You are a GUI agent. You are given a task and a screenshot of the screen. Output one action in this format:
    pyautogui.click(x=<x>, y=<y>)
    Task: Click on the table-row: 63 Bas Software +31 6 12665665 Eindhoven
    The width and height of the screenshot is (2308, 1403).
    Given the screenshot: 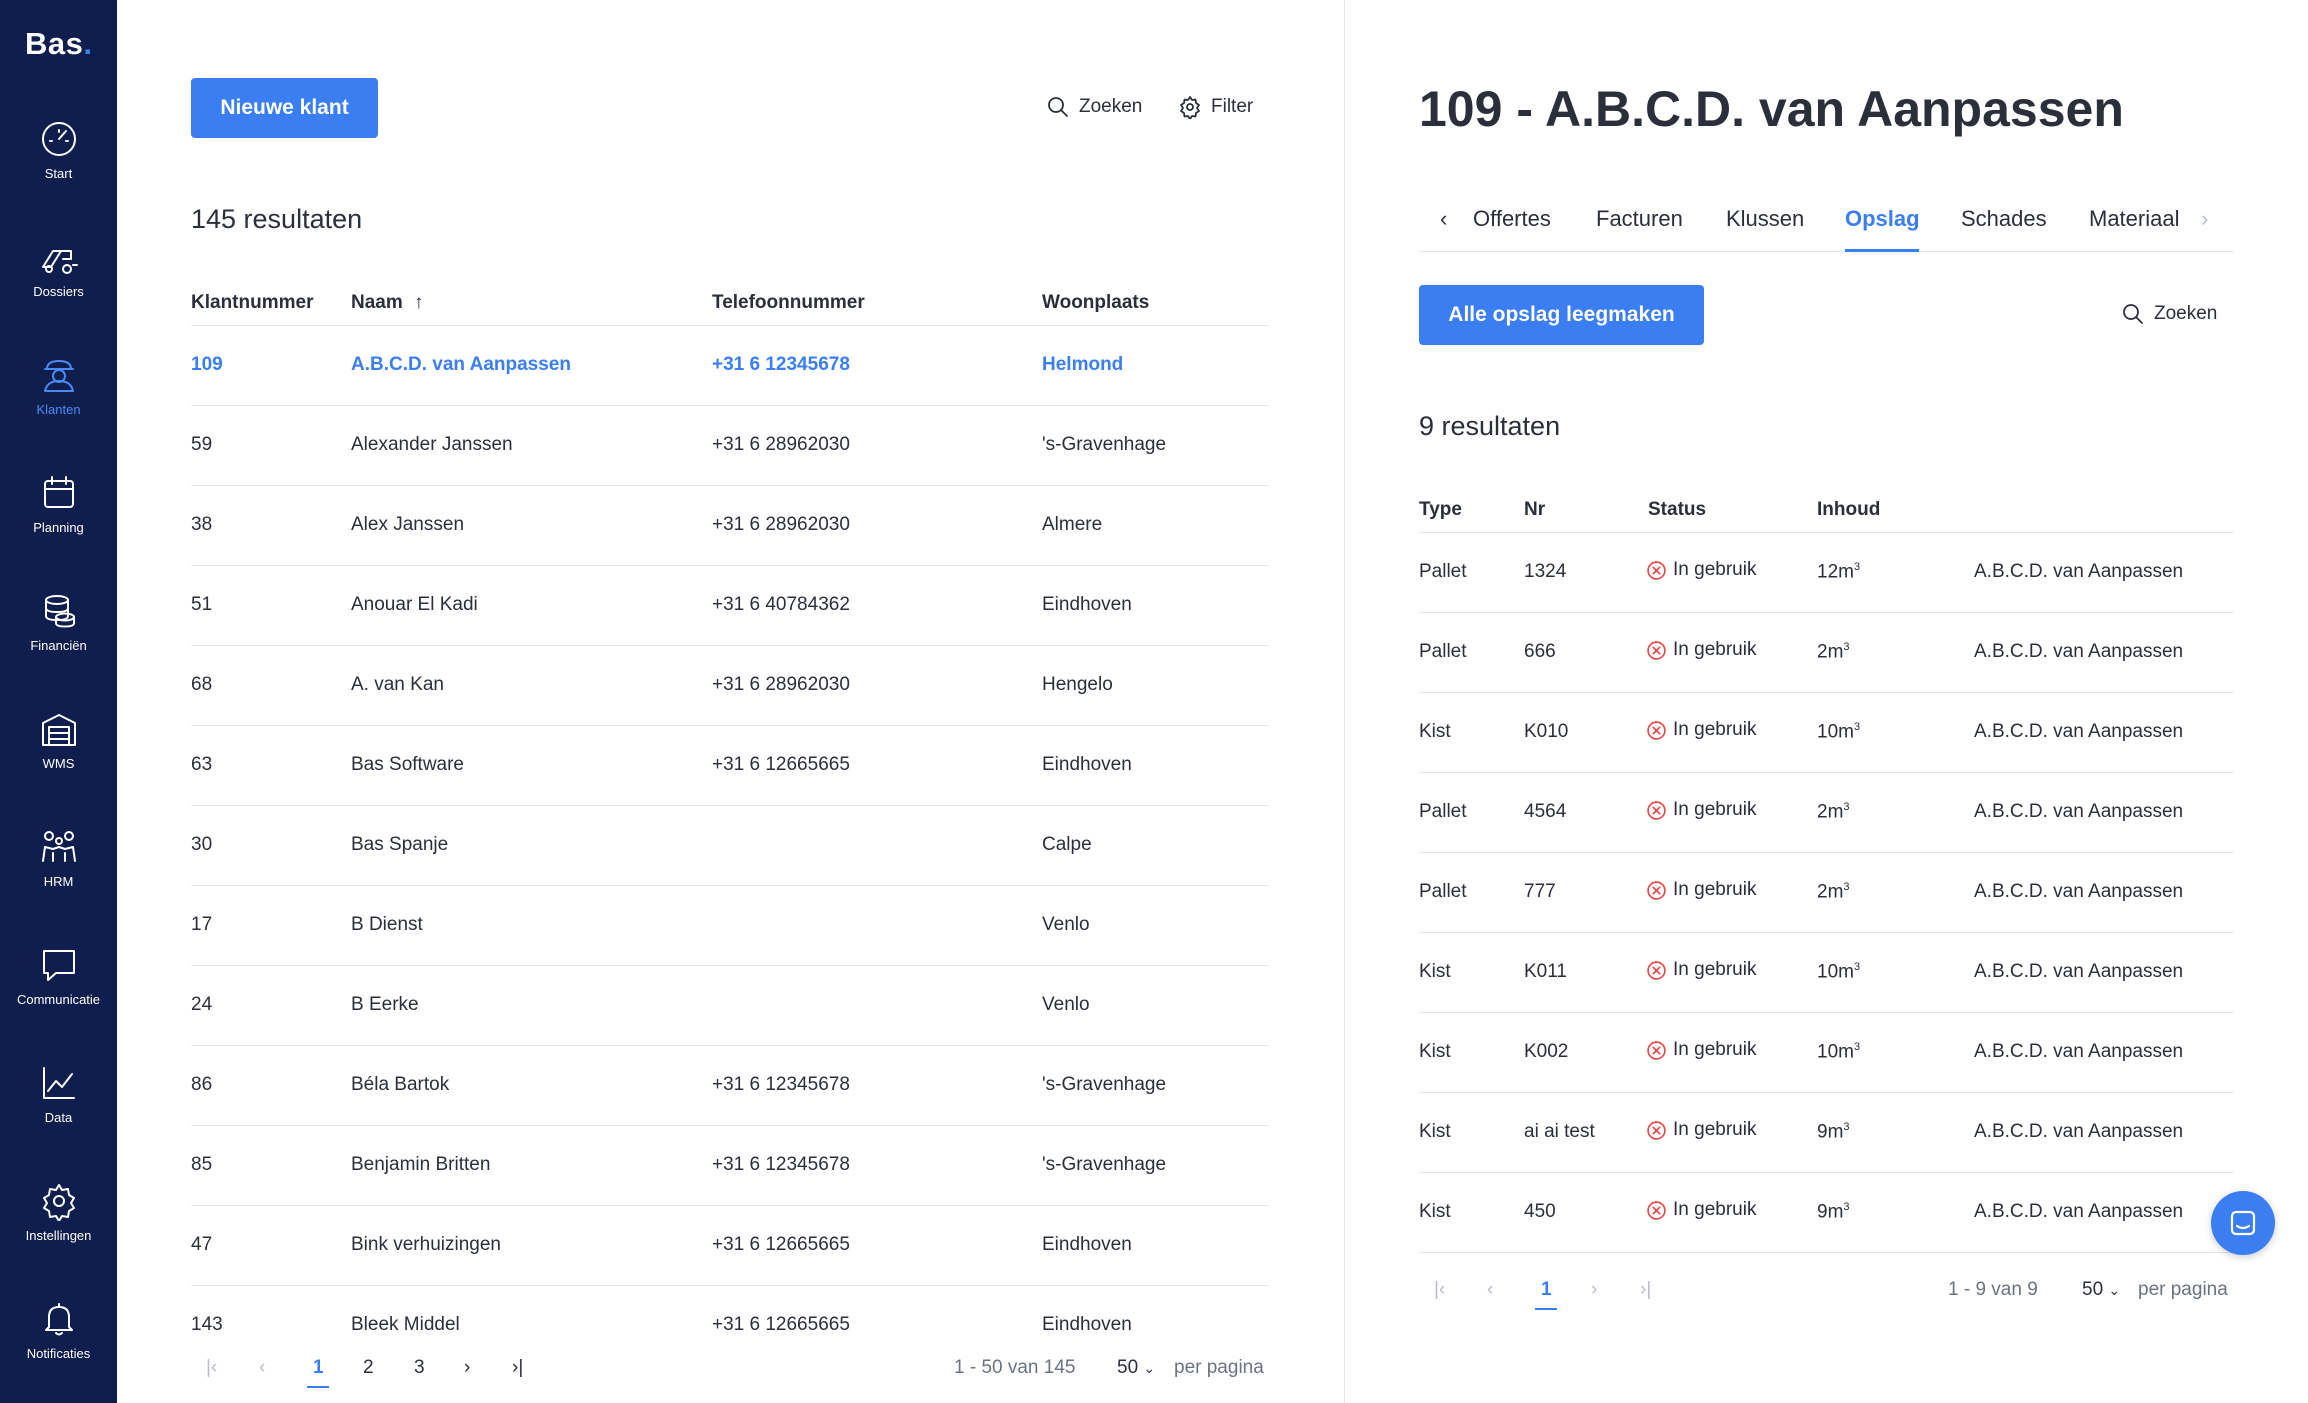 What is the action you would take?
    pyautogui.click(x=730, y=766)
    